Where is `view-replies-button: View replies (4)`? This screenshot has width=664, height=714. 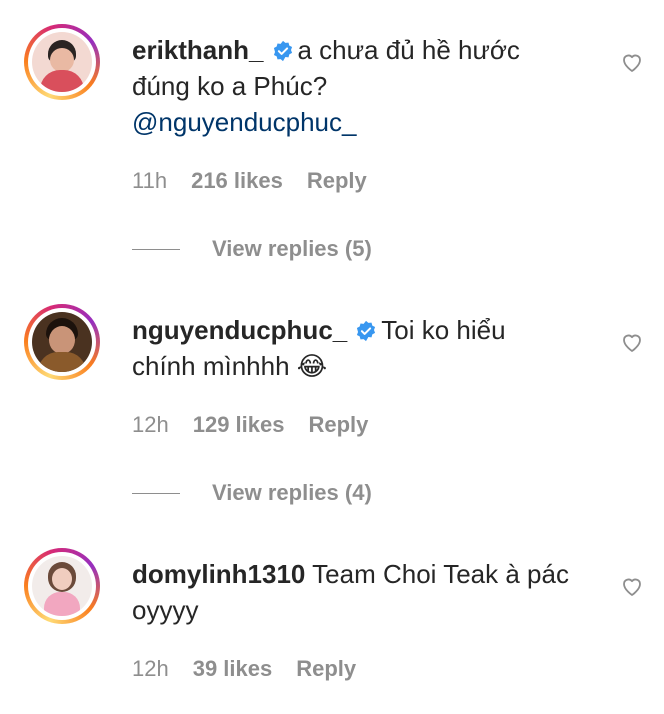 view-replies-button: View replies (4) is located at coordinates (252, 493).